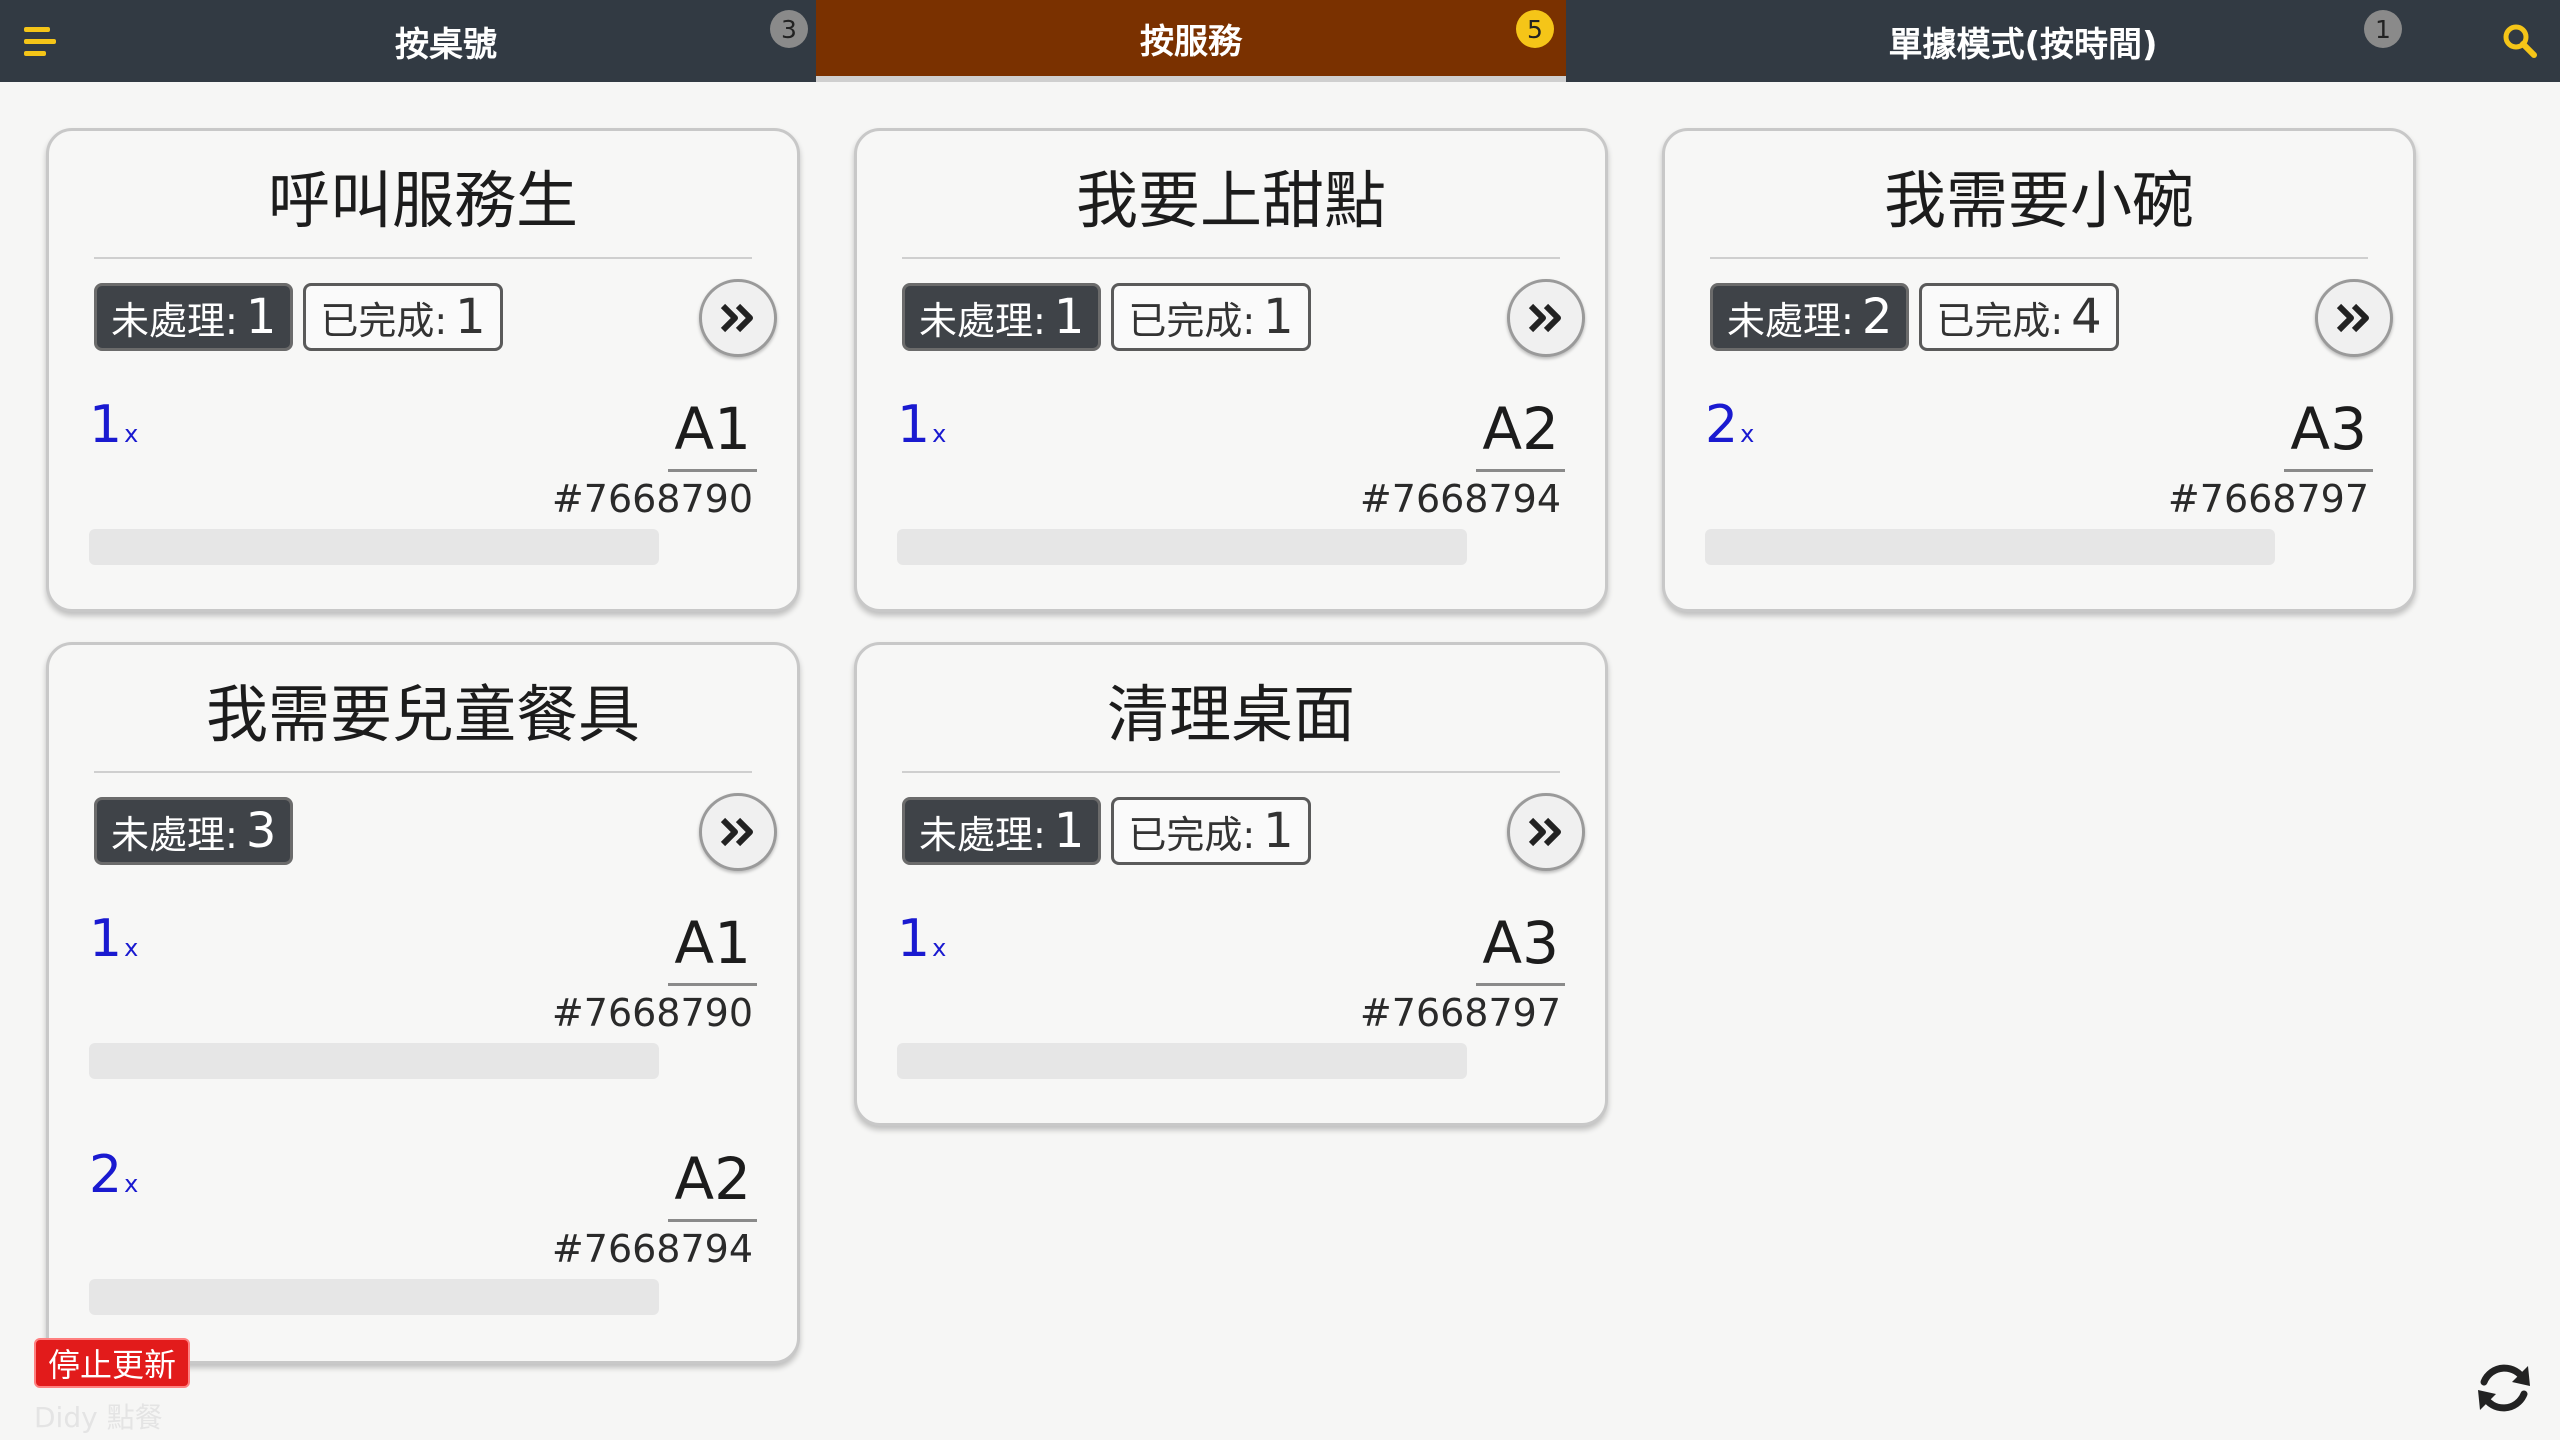 This screenshot has width=2560, height=1440. What do you see at coordinates (2023, 44) in the screenshot?
I see `tab-label: 單據模式(按時間)` at bounding box center [2023, 44].